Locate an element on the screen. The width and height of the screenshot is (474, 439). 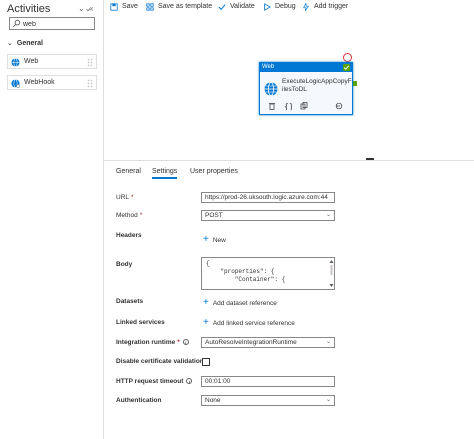
activities-search is located at coordinates (52, 23).